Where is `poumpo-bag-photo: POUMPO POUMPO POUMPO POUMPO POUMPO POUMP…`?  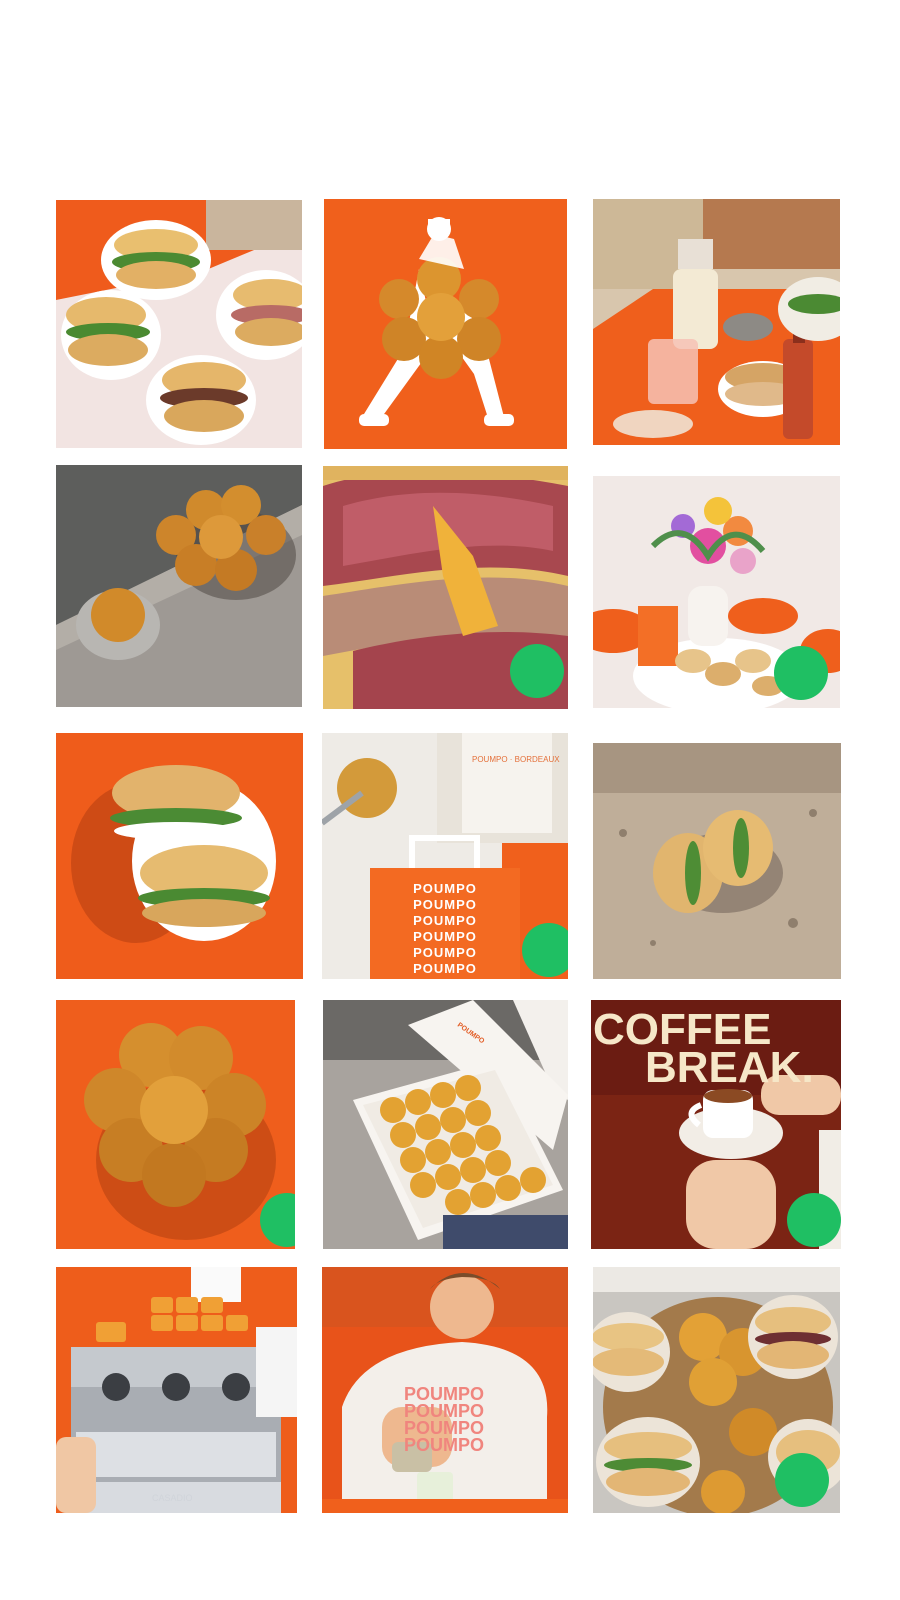 poumpo-bag-photo: POUMPO POUMPO POUMPO POUMPO POUMPO POUMP… is located at coordinates (445, 856).